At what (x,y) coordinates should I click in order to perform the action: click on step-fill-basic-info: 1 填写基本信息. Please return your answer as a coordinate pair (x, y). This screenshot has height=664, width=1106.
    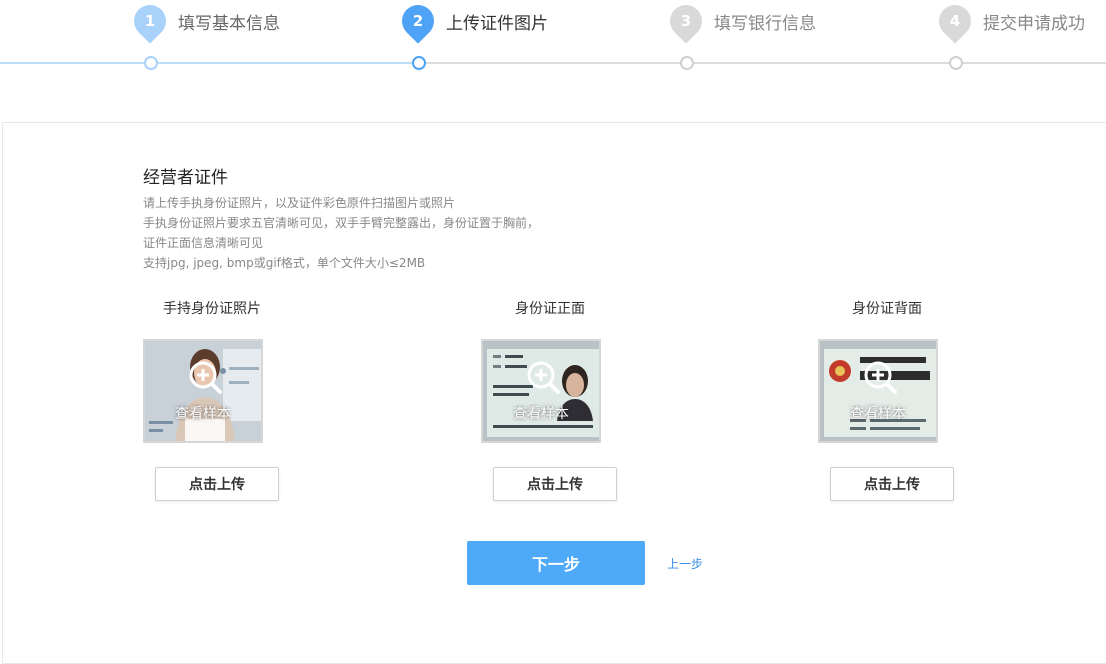
    Looking at the image, I should click on (230, 40).